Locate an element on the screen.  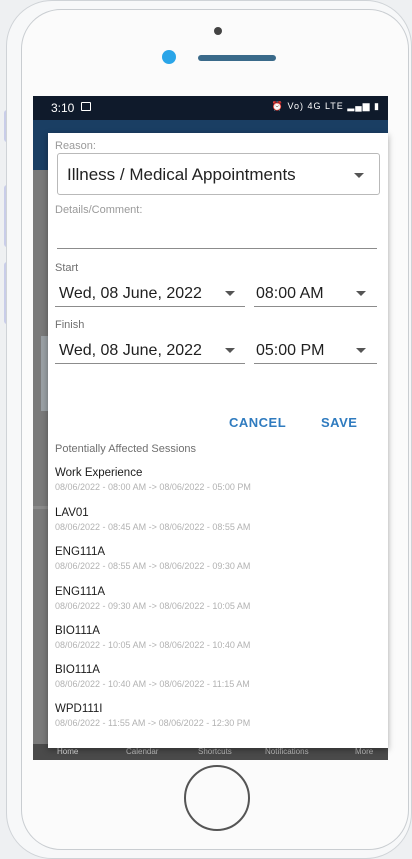
network-indicator: Vo) 4G LTE is located at coordinates (315, 106).